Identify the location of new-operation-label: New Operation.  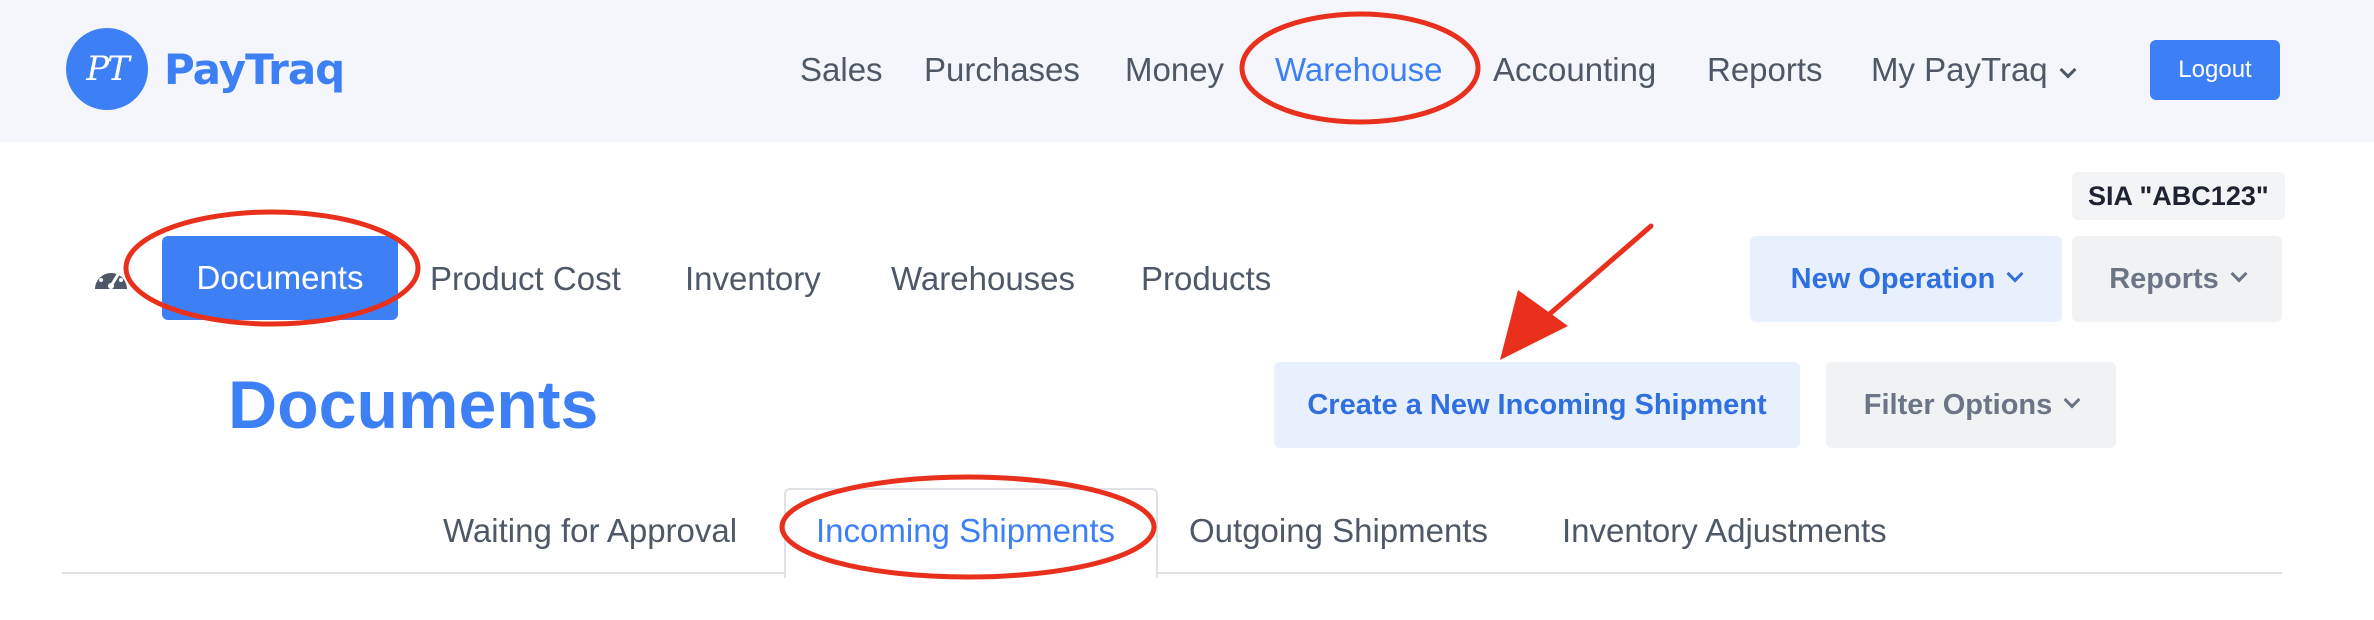
(1893, 278).